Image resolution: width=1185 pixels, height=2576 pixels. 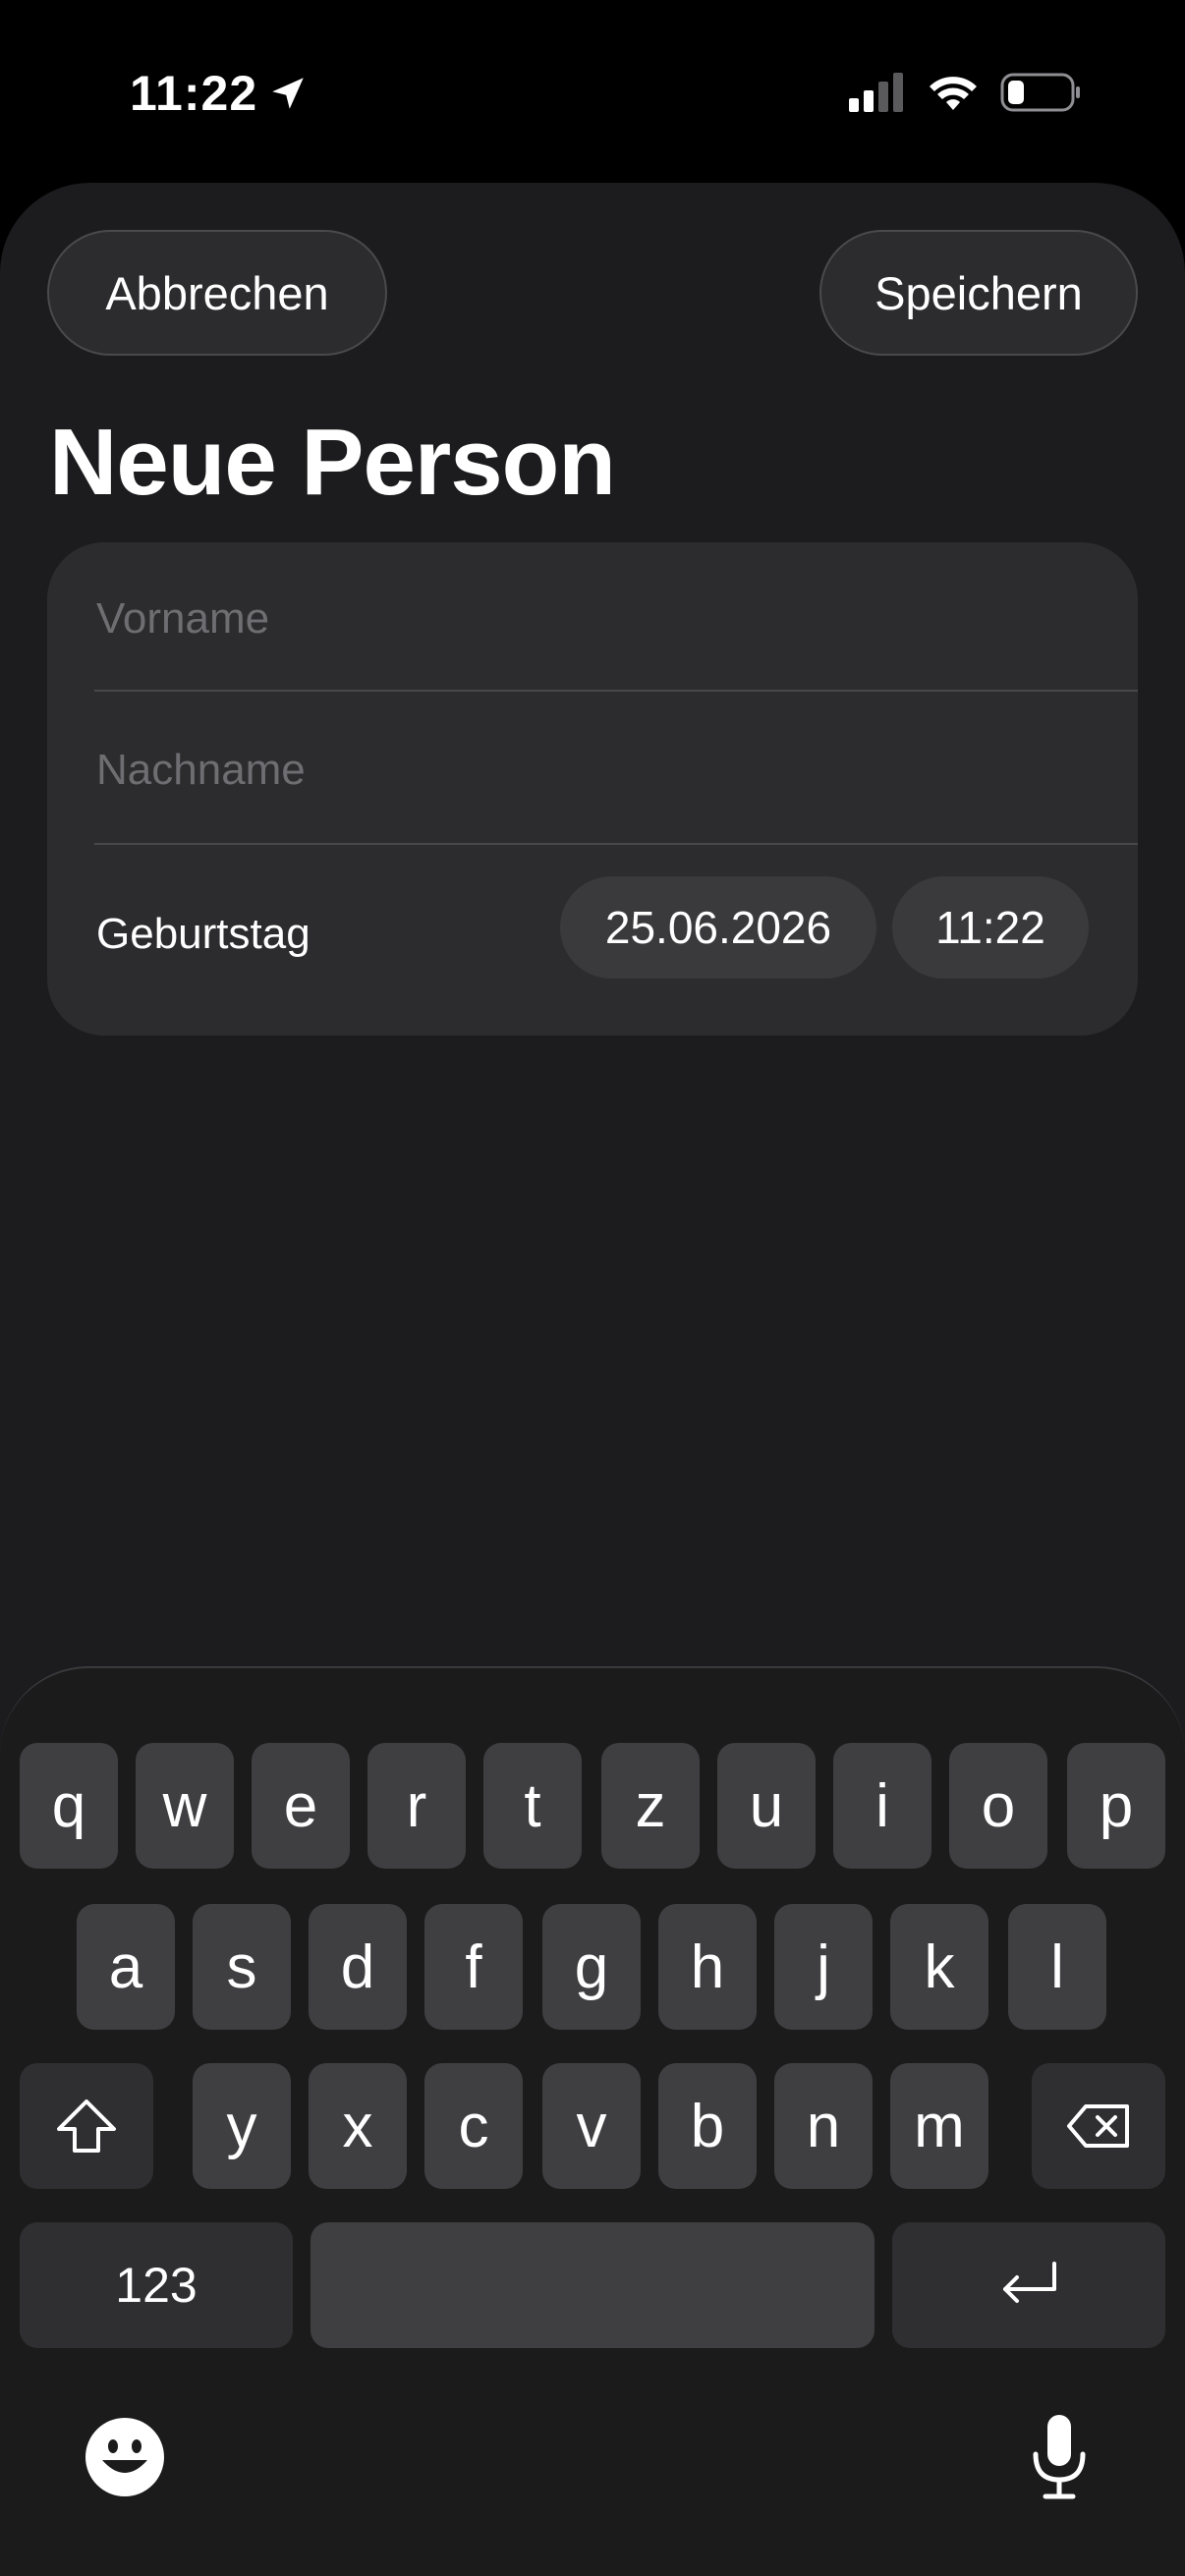 I want to click on key-label: l, so click(x=1057, y=1966).